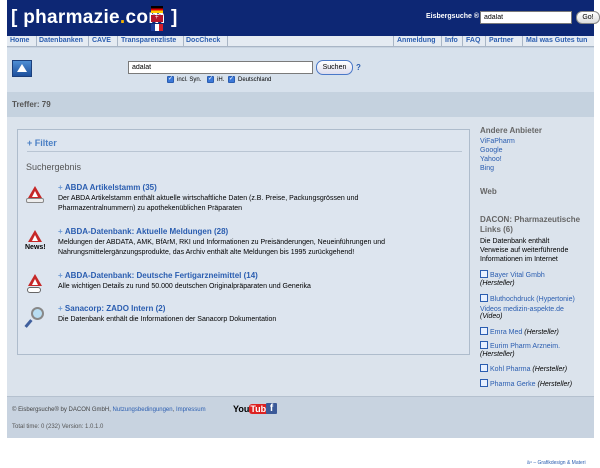  Describe the element at coordinates (497, 141) in the screenshot. I see `provider-link-vifapharm: ViFaPharm` at that location.